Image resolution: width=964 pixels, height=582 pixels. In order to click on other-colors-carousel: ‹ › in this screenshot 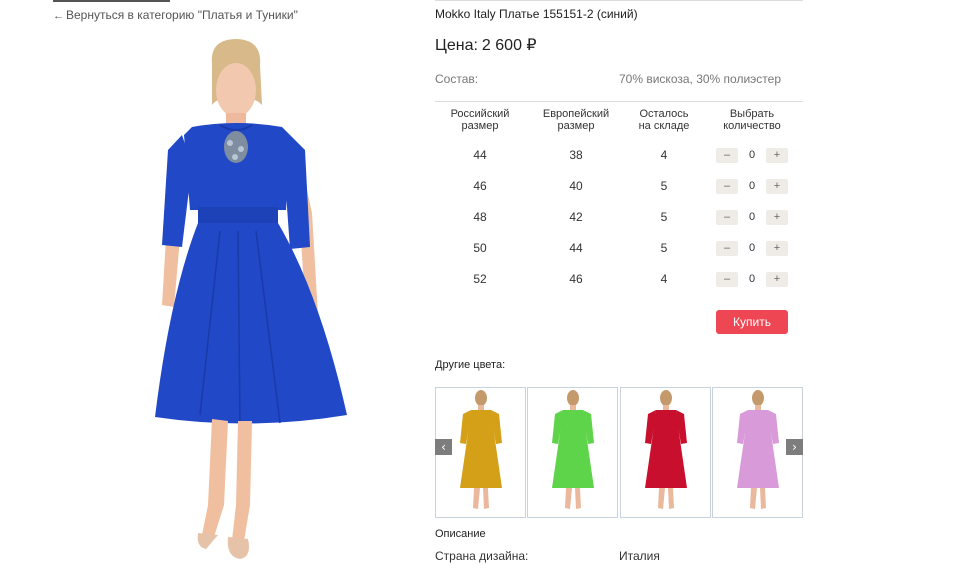, I will do `click(619, 452)`.